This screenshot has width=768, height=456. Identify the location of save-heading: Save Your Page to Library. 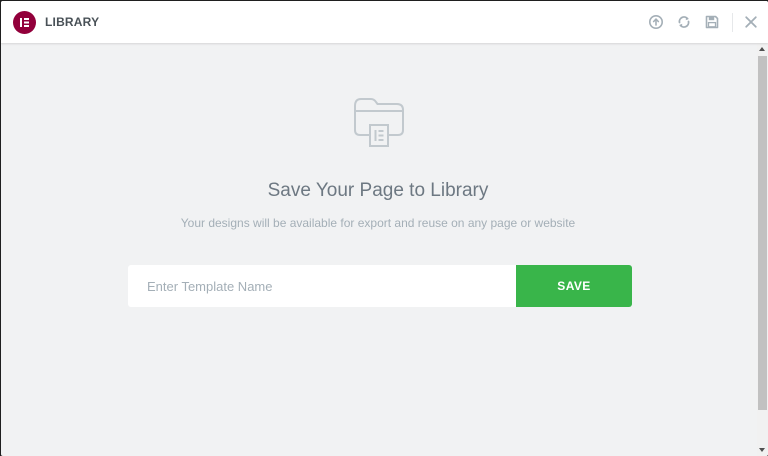
(378, 190).